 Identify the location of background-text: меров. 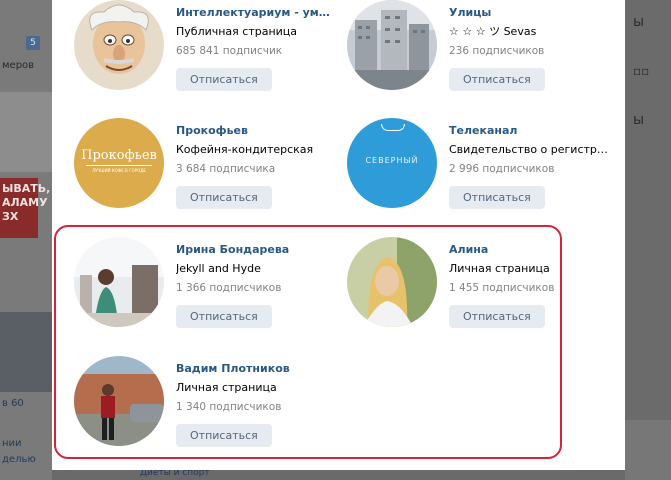
(18, 65).